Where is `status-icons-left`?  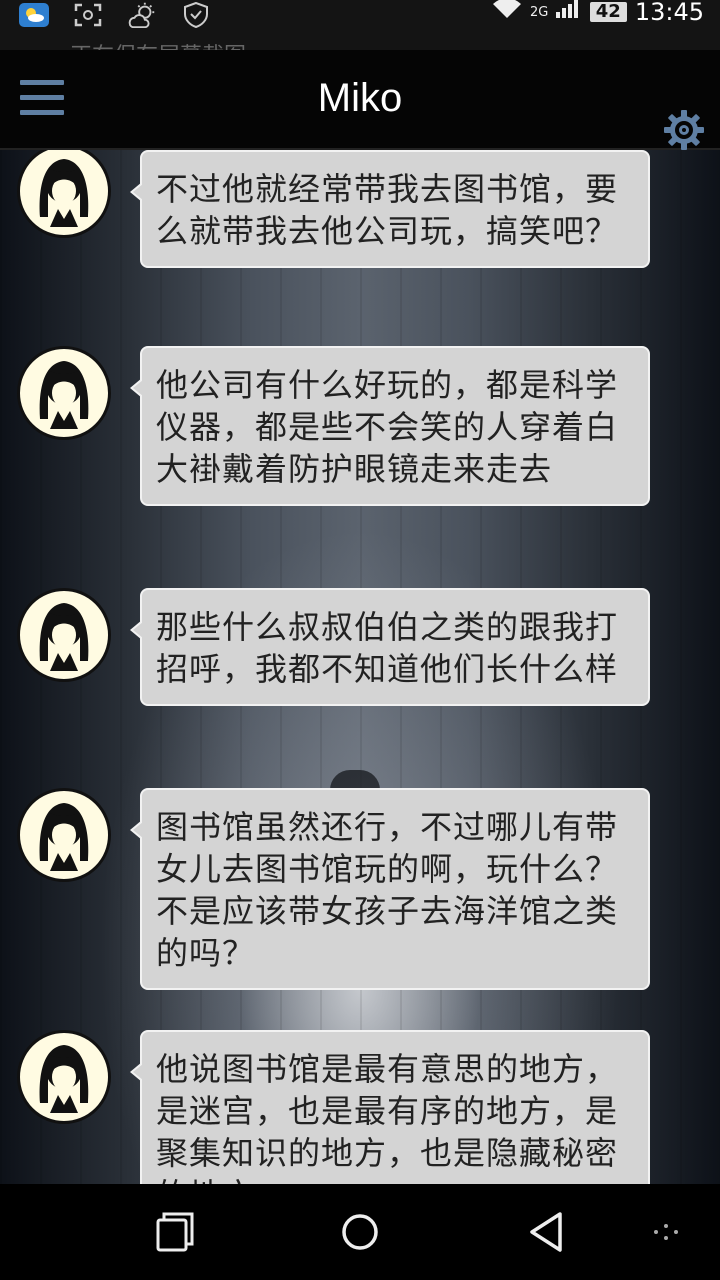 status-icons-left is located at coordinates (115, 15).